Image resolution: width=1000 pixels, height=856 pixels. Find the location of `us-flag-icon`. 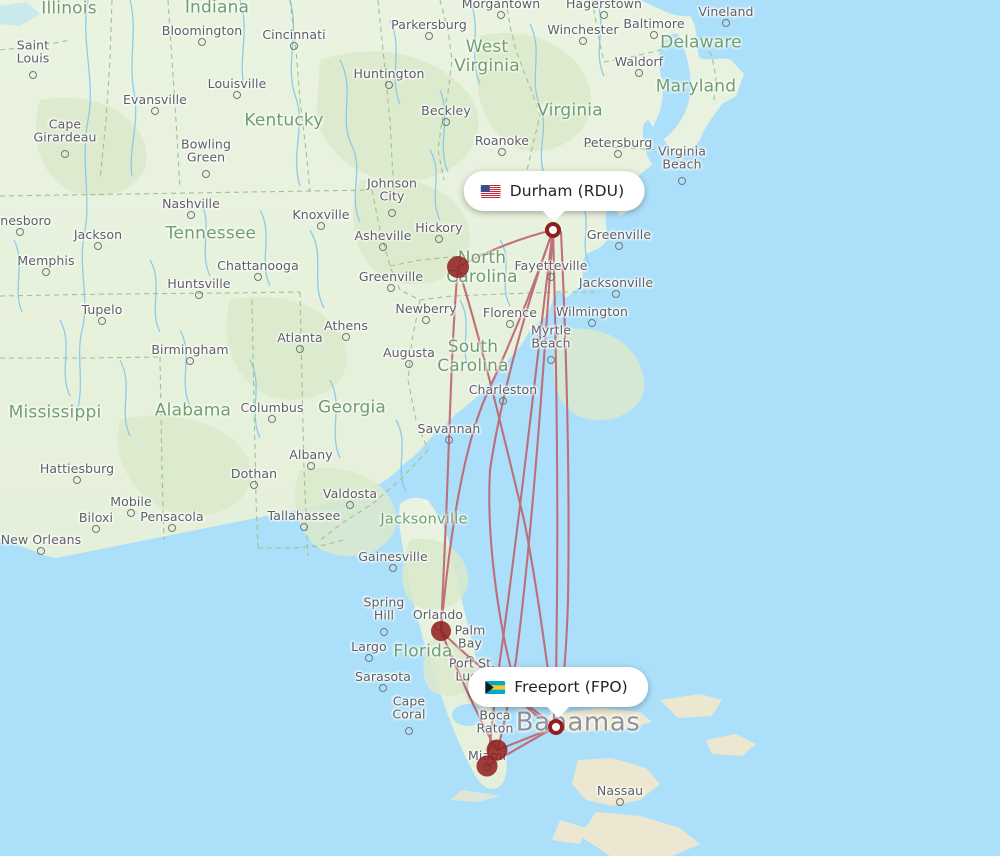

us-flag-icon is located at coordinates (490, 191).